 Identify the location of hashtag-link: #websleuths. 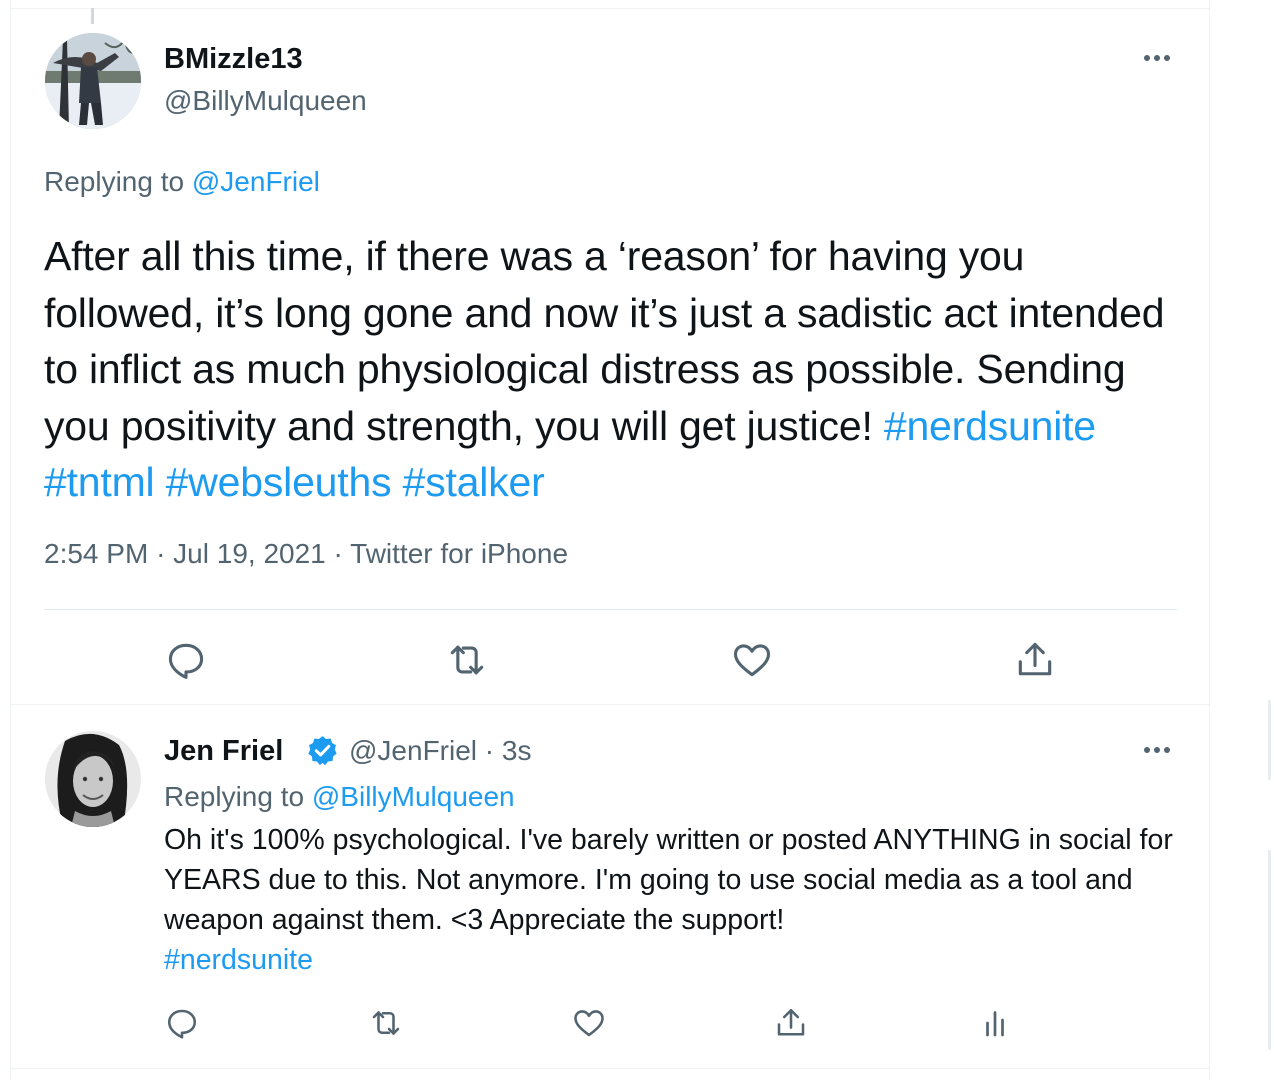
(279, 482).